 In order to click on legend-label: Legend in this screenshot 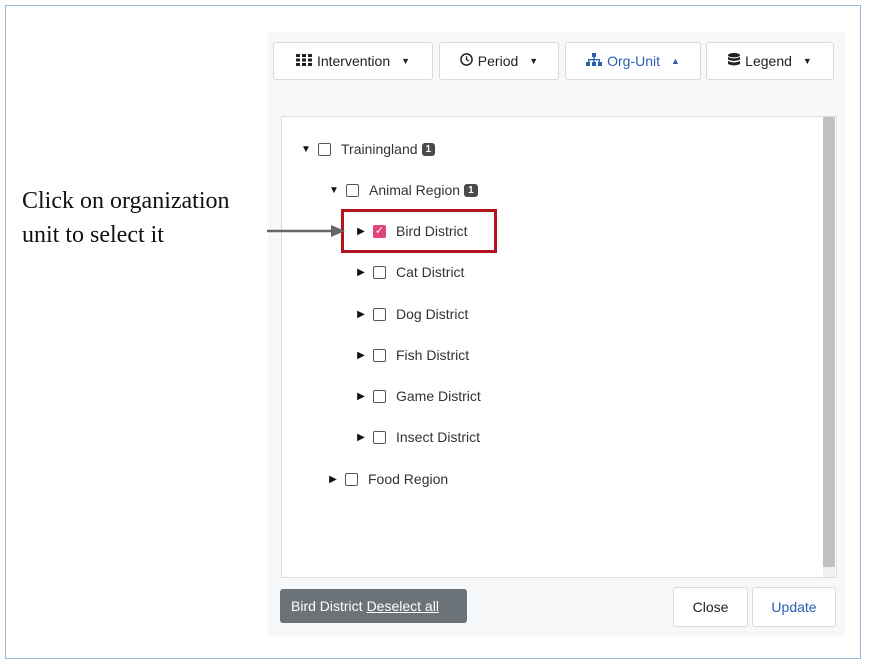, I will do `click(768, 61)`.